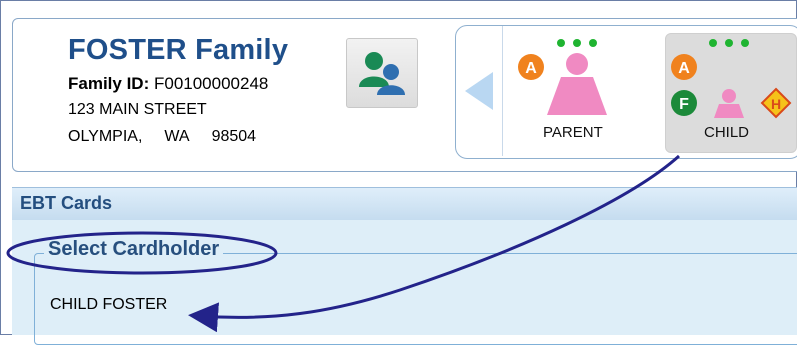 The height and width of the screenshot is (345, 797). I want to click on annotation-ellipse, so click(142, 253).